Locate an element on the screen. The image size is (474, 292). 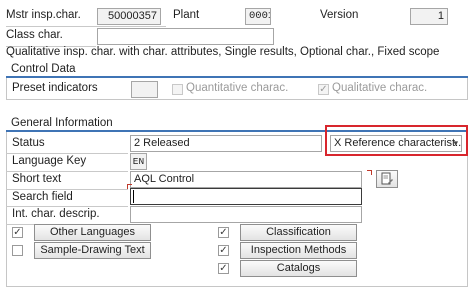
quantitative-checkbox is located at coordinates (177, 89).